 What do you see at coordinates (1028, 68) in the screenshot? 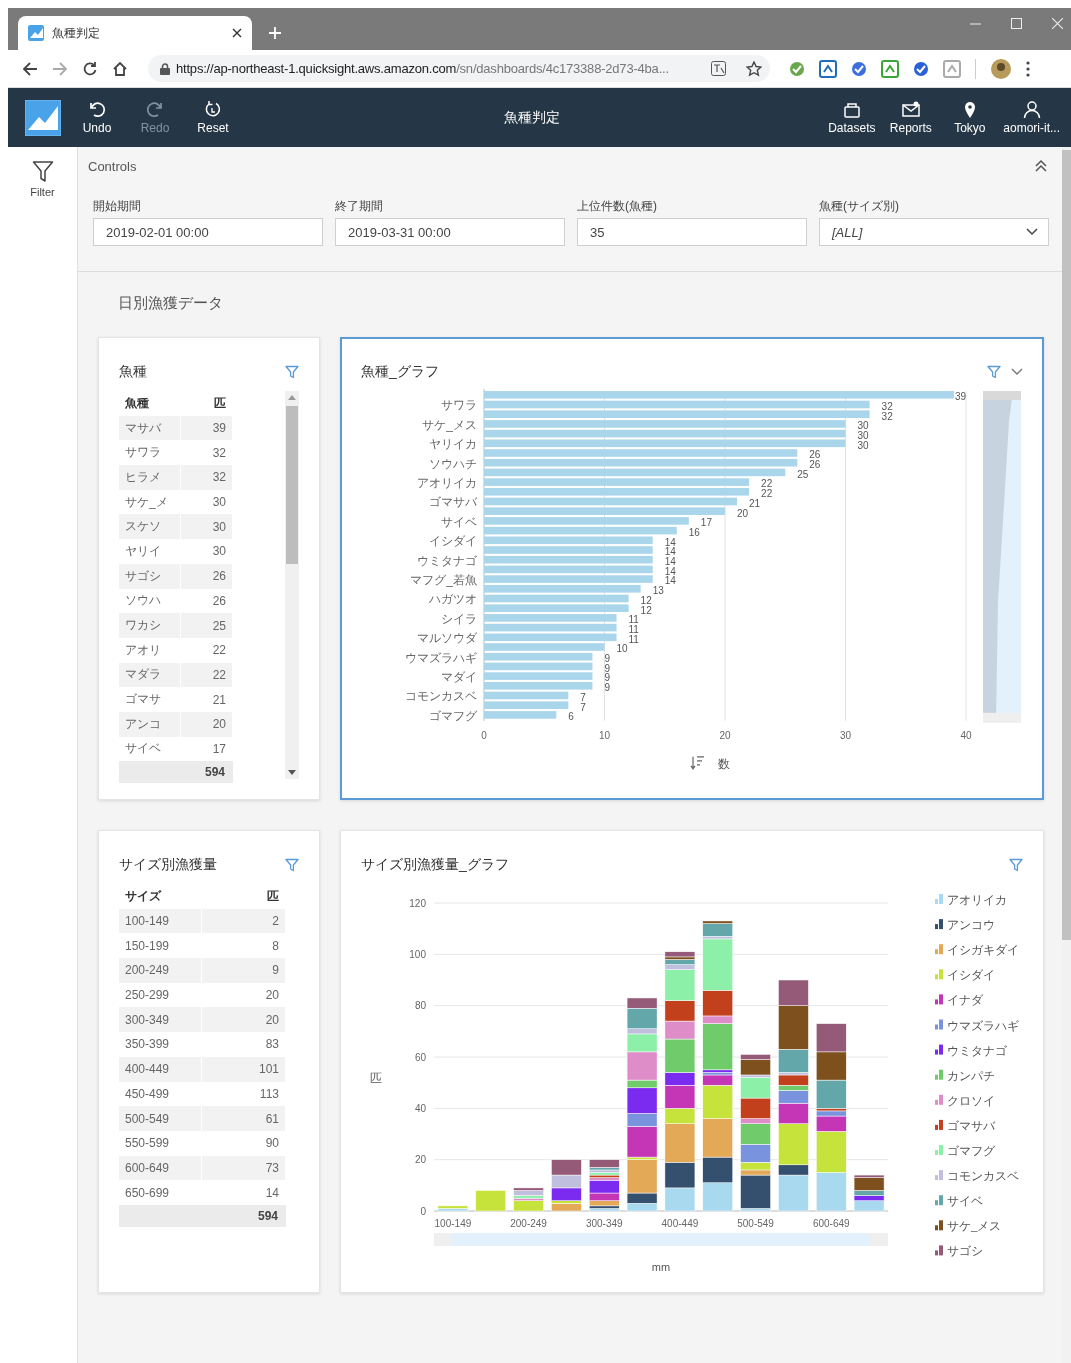
I see `menu-icon` at bounding box center [1028, 68].